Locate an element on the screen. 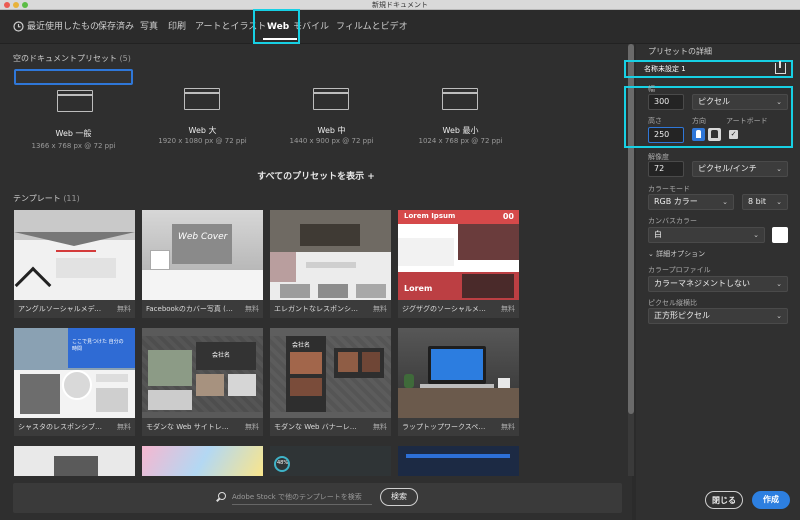 This screenshot has height=520, width=800. show-all-presets-link: すべてのプリセットを表示 + is located at coordinates (316, 175).